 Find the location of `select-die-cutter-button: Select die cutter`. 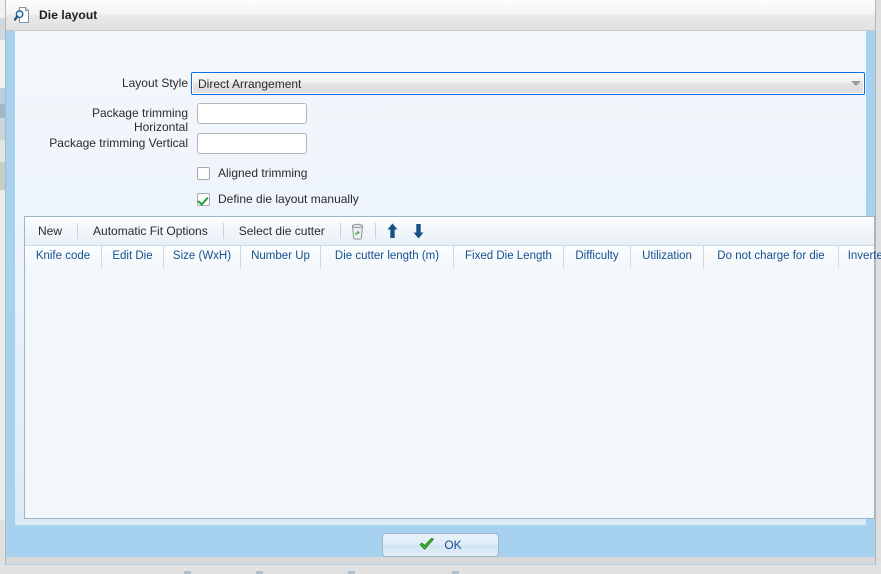

select-die-cutter-button: Select die cutter is located at coordinates (282, 231).